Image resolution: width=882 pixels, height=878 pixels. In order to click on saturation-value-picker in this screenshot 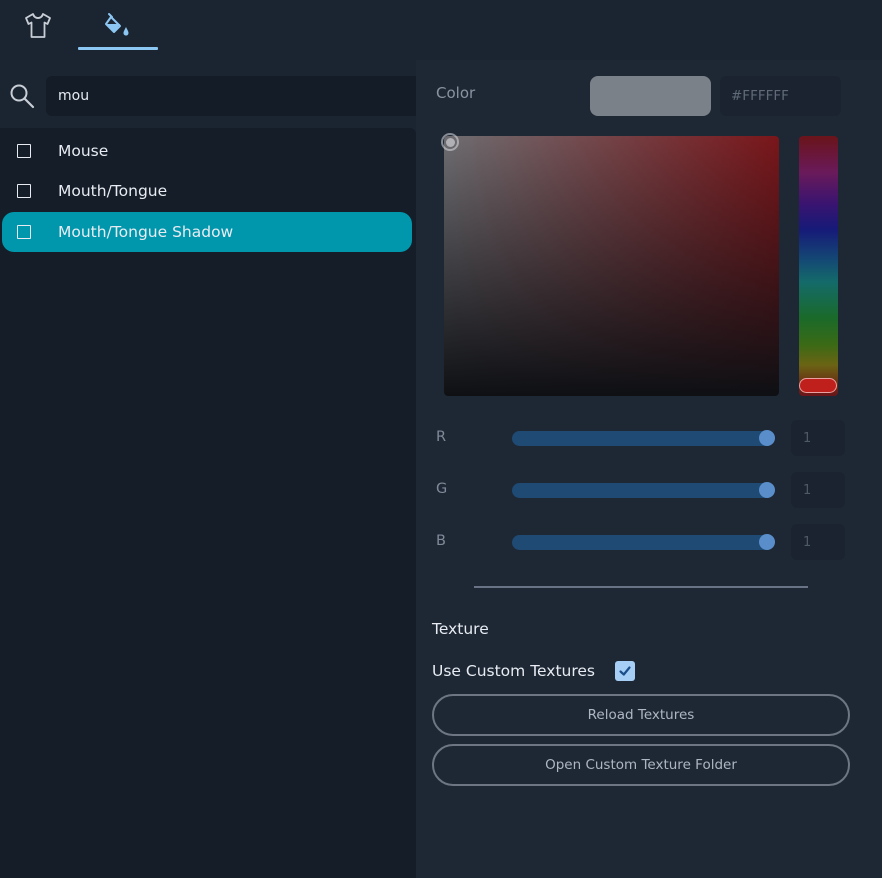, I will do `click(611, 266)`.